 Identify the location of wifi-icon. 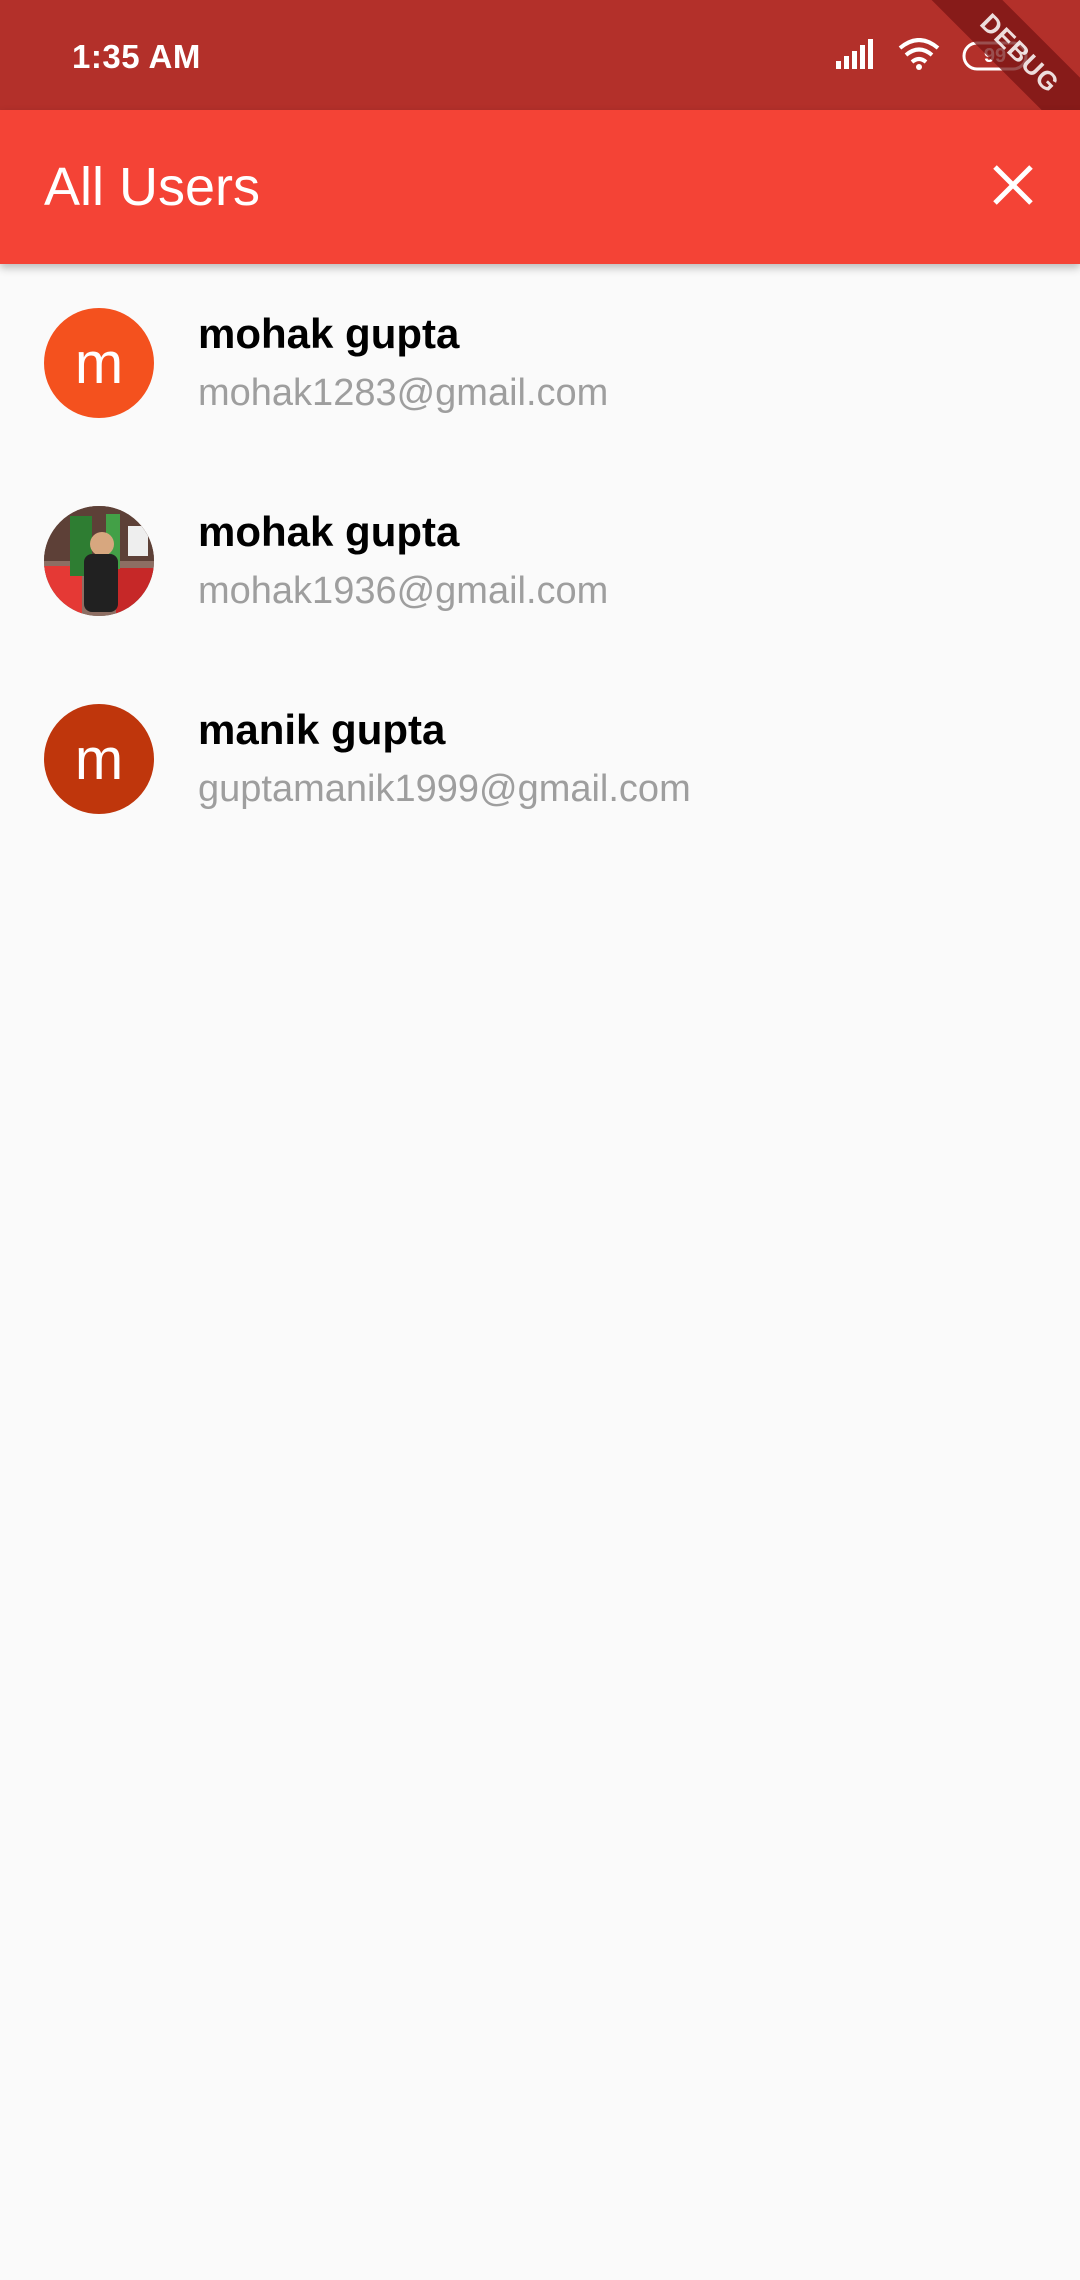
(919, 56).